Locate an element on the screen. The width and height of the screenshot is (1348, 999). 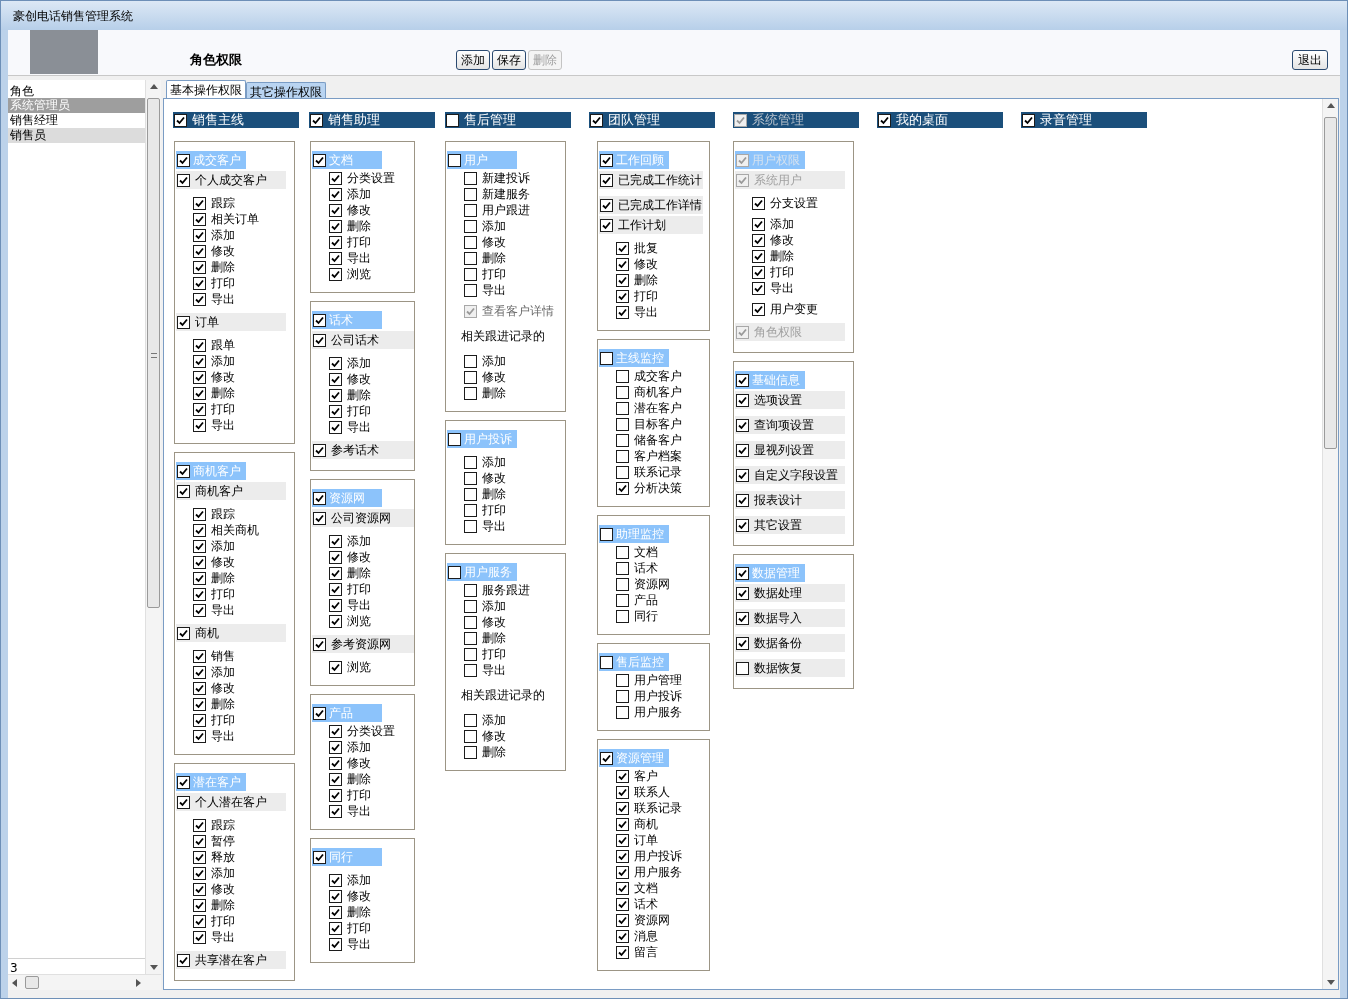
up-arrow-icon is located at coordinates (154, 86).